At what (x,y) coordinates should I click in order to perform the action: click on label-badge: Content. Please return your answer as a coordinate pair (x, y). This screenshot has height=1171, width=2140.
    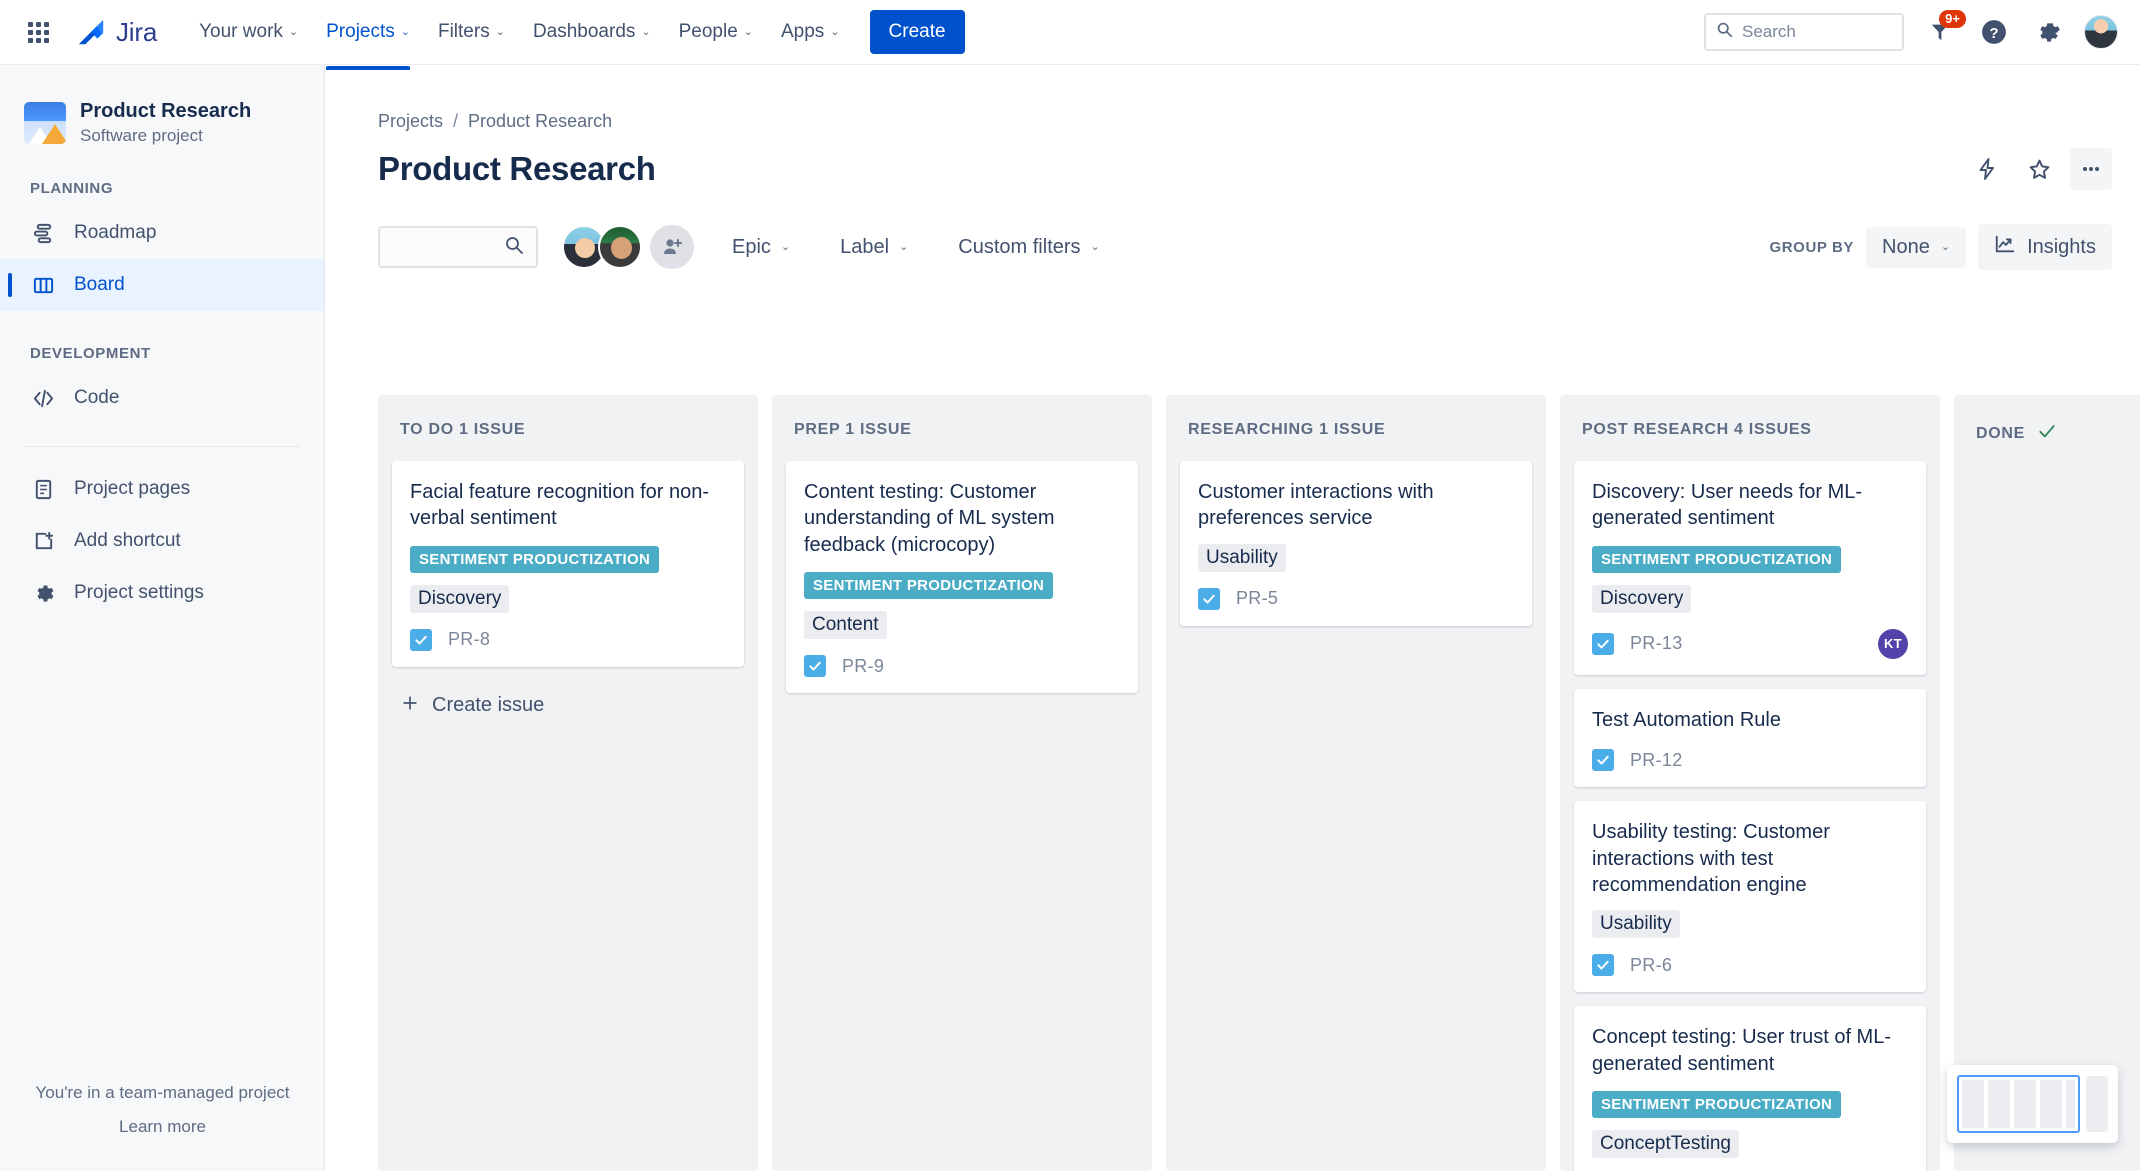
    Looking at the image, I should click on (845, 625).